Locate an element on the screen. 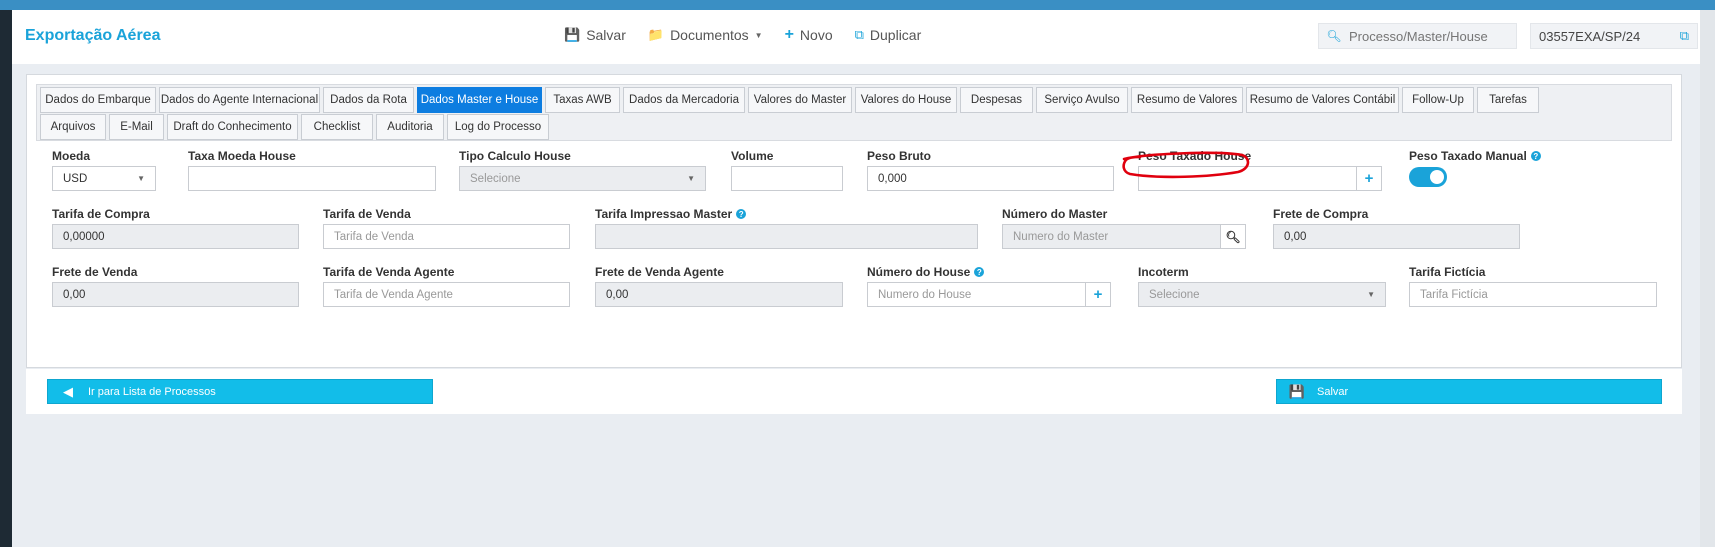 The width and height of the screenshot is (1715, 547). left-sidebar-strip is located at coordinates (6, 278).